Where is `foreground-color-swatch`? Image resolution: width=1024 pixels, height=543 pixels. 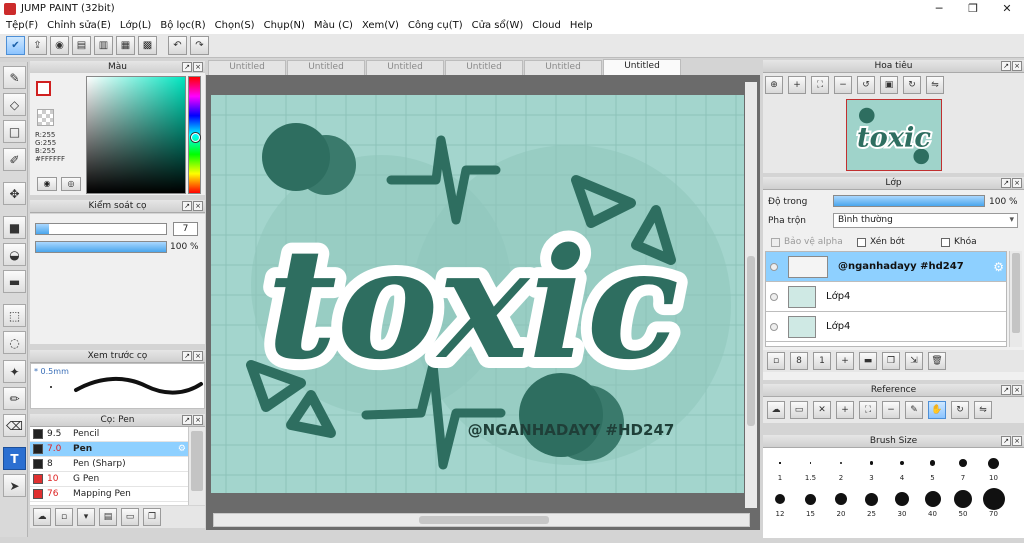 foreground-color-swatch is located at coordinates (43, 88).